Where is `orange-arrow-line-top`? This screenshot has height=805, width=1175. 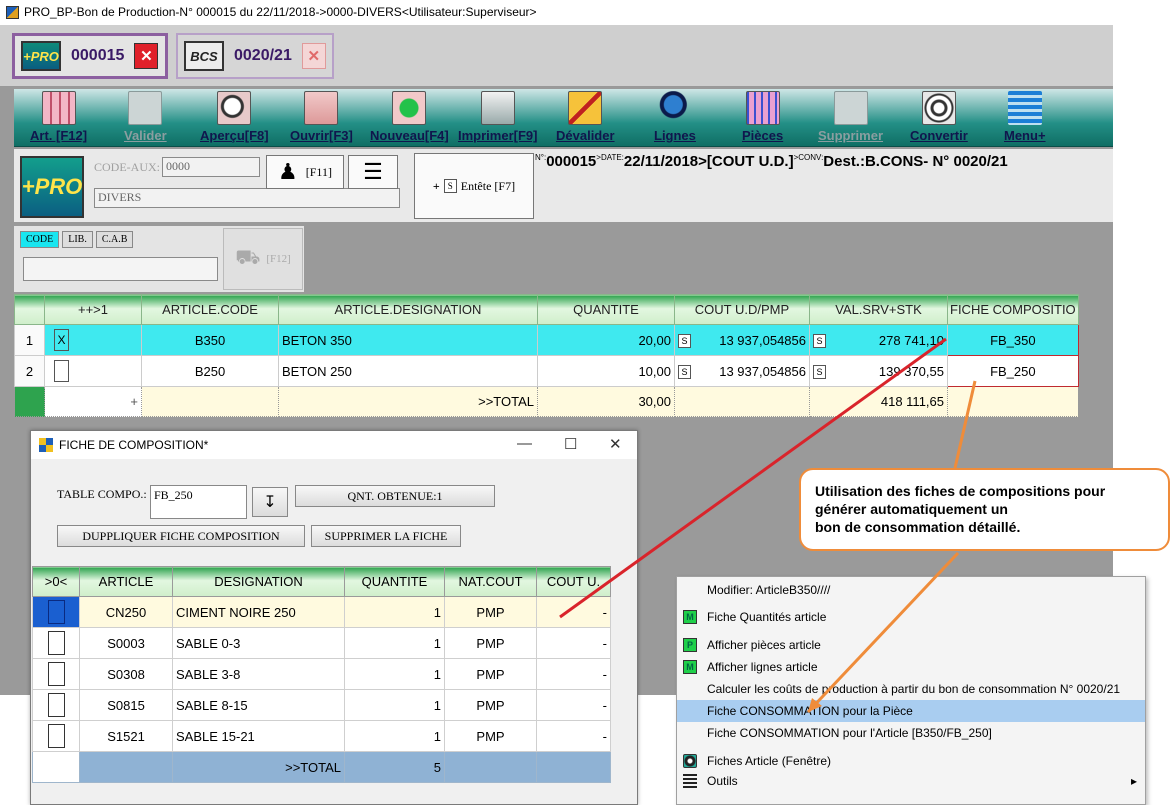 orange-arrow-line-top is located at coordinates (965, 424).